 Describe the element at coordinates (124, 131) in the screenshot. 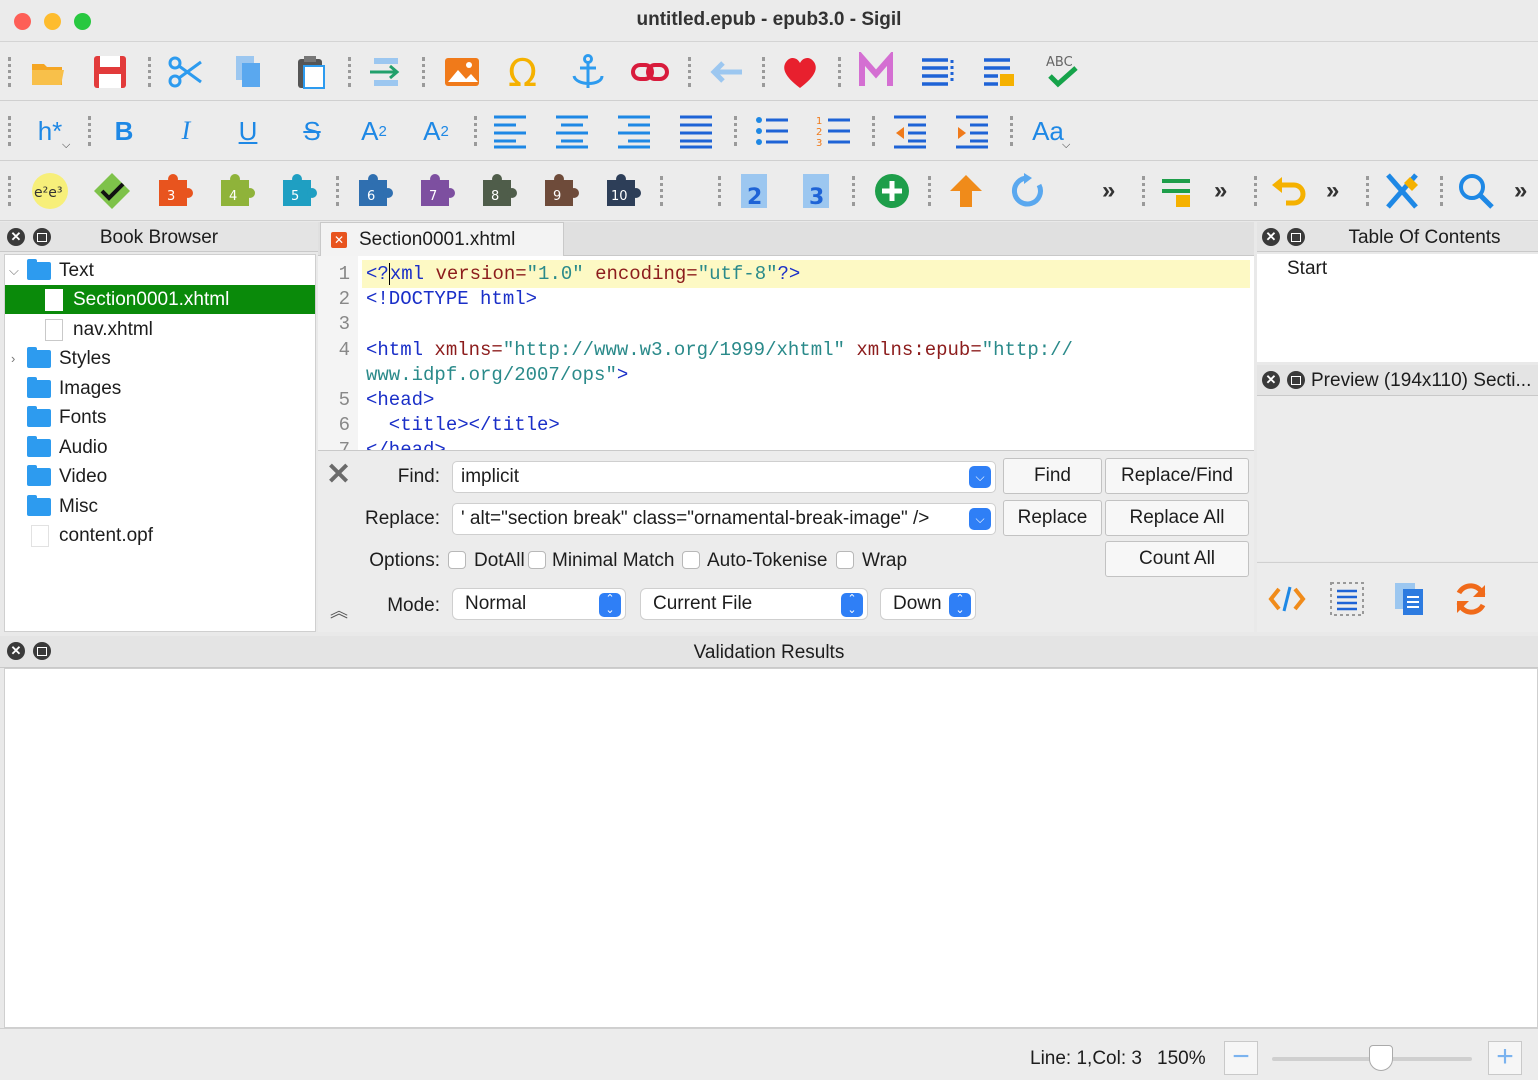

I see `bold-button: B` at that location.